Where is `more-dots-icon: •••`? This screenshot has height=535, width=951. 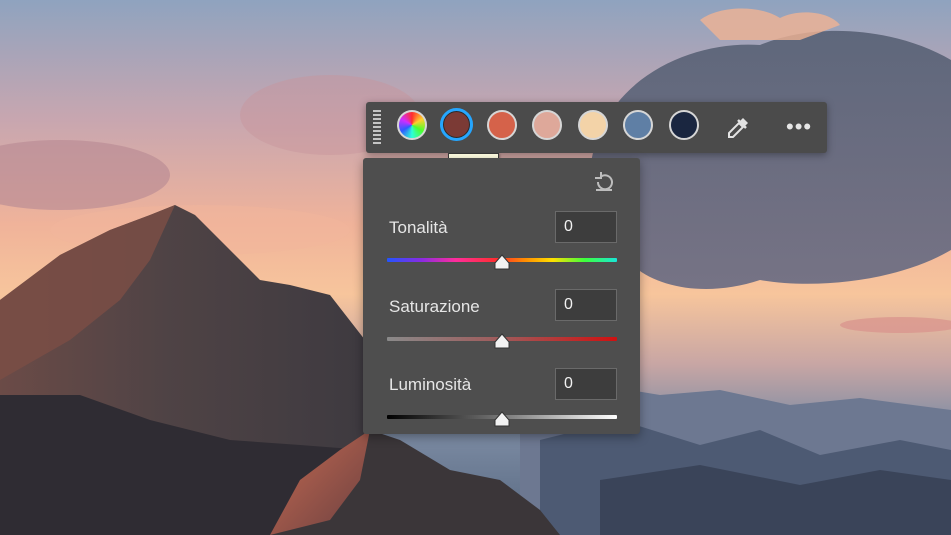 more-dots-icon: ••• is located at coordinates (799, 127).